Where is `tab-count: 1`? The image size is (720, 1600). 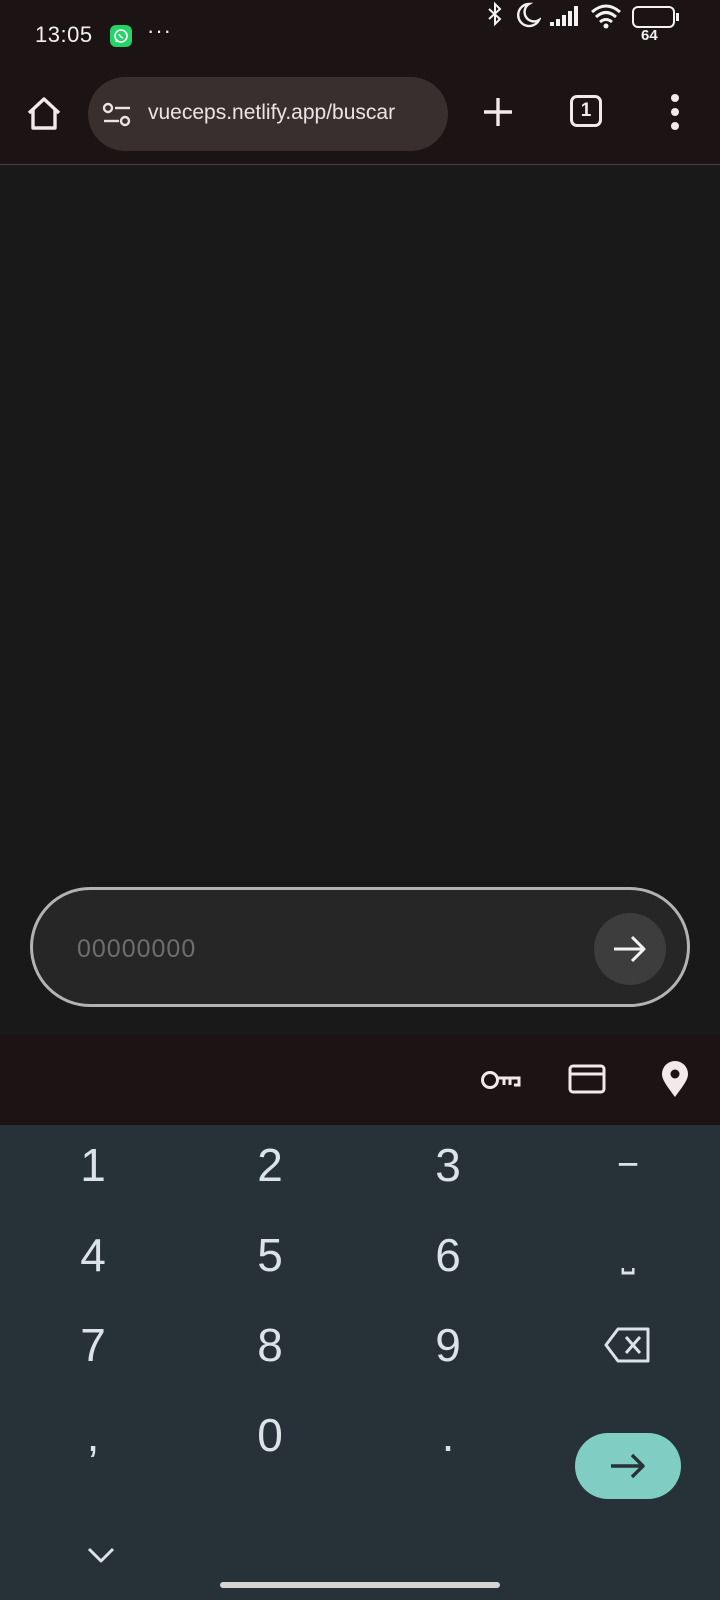 tab-count: 1 is located at coordinates (586, 110).